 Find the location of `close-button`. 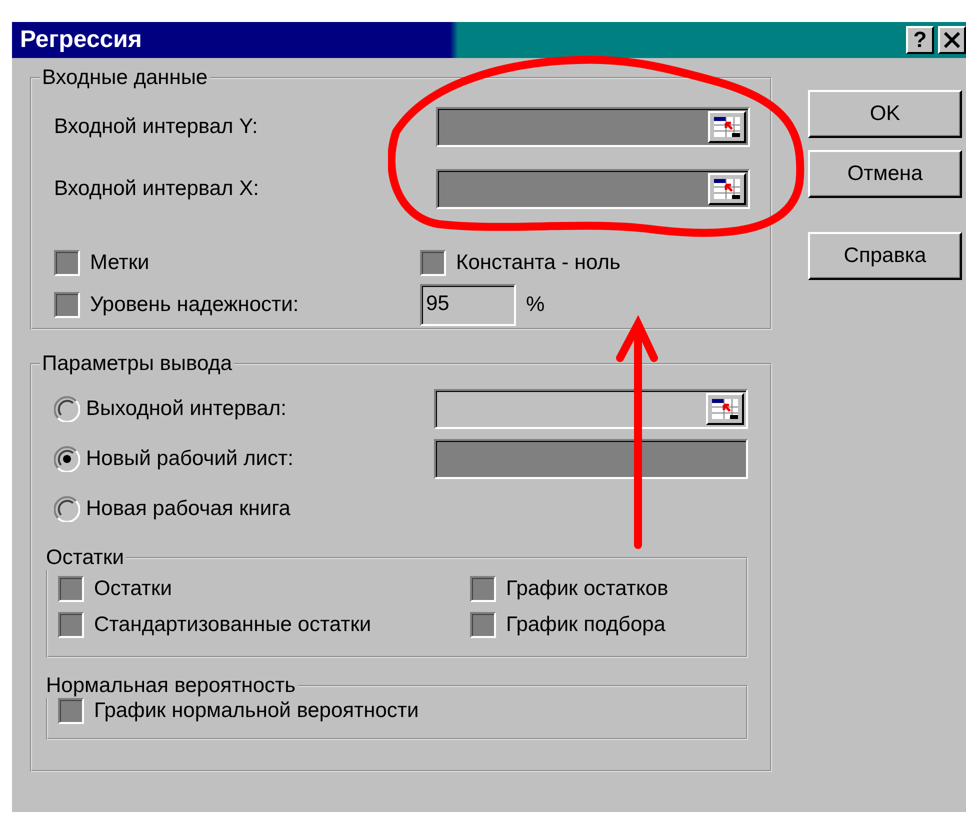

close-button is located at coordinates (952, 40).